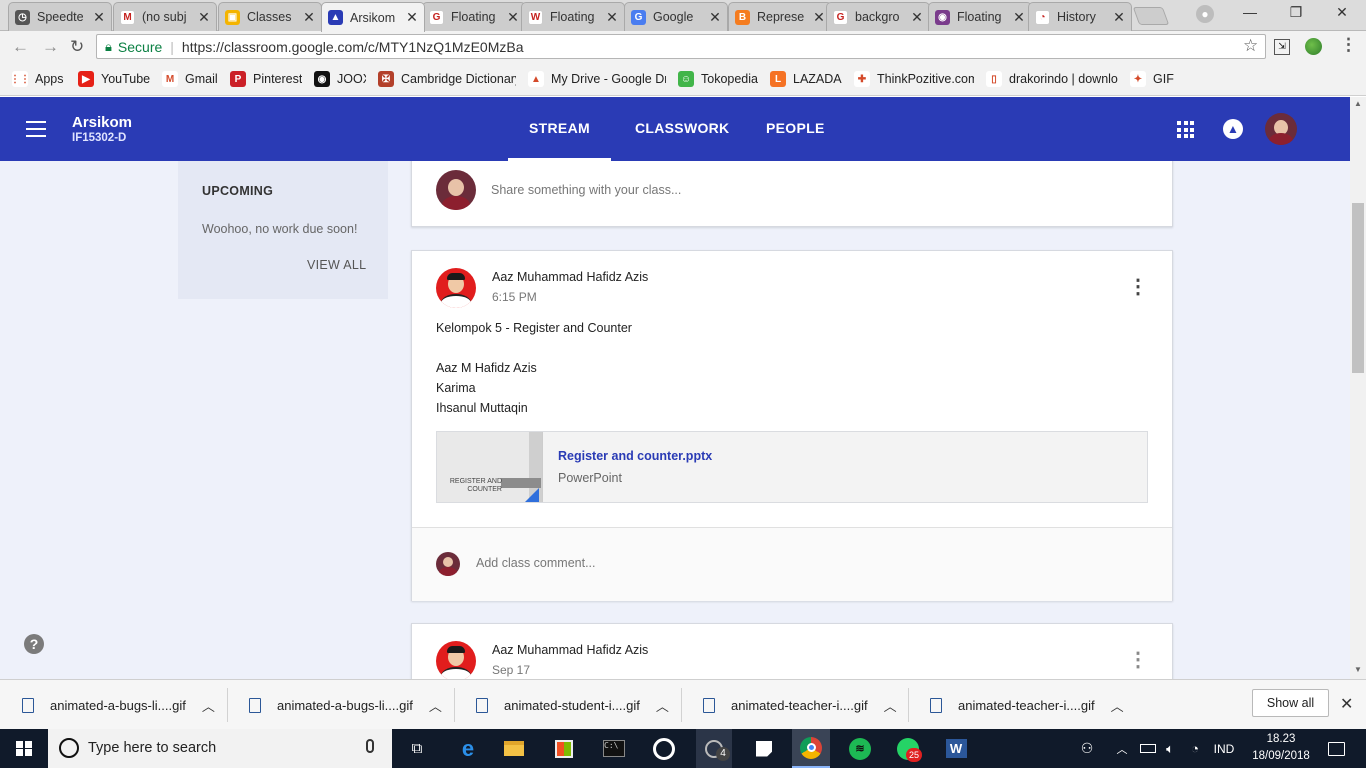 The height and width of the screenshot is (768, 1366). What do you see at coordinates (468, 748) in the screenshot?
I see `edge-browser-icon: e` at bounding box center [468, 748].